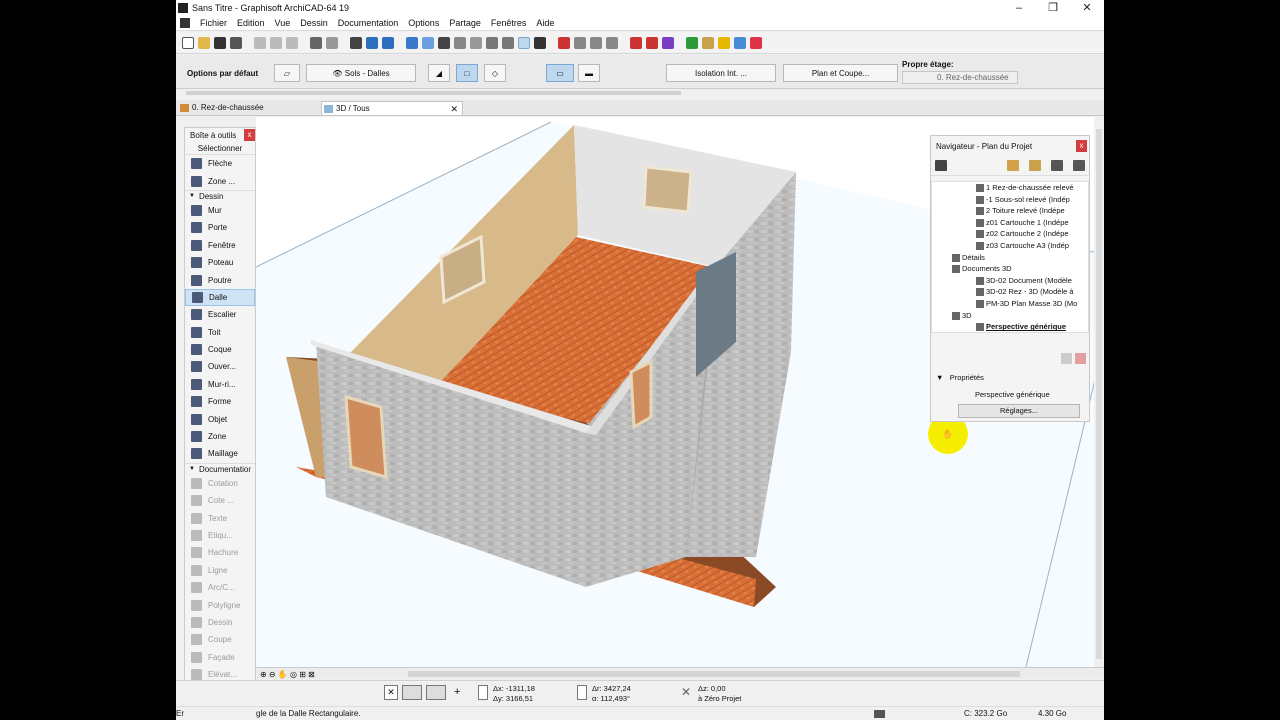  Describe the element at coordinates (260, 42) in the screenshot. I see `cut-icon` at that location.